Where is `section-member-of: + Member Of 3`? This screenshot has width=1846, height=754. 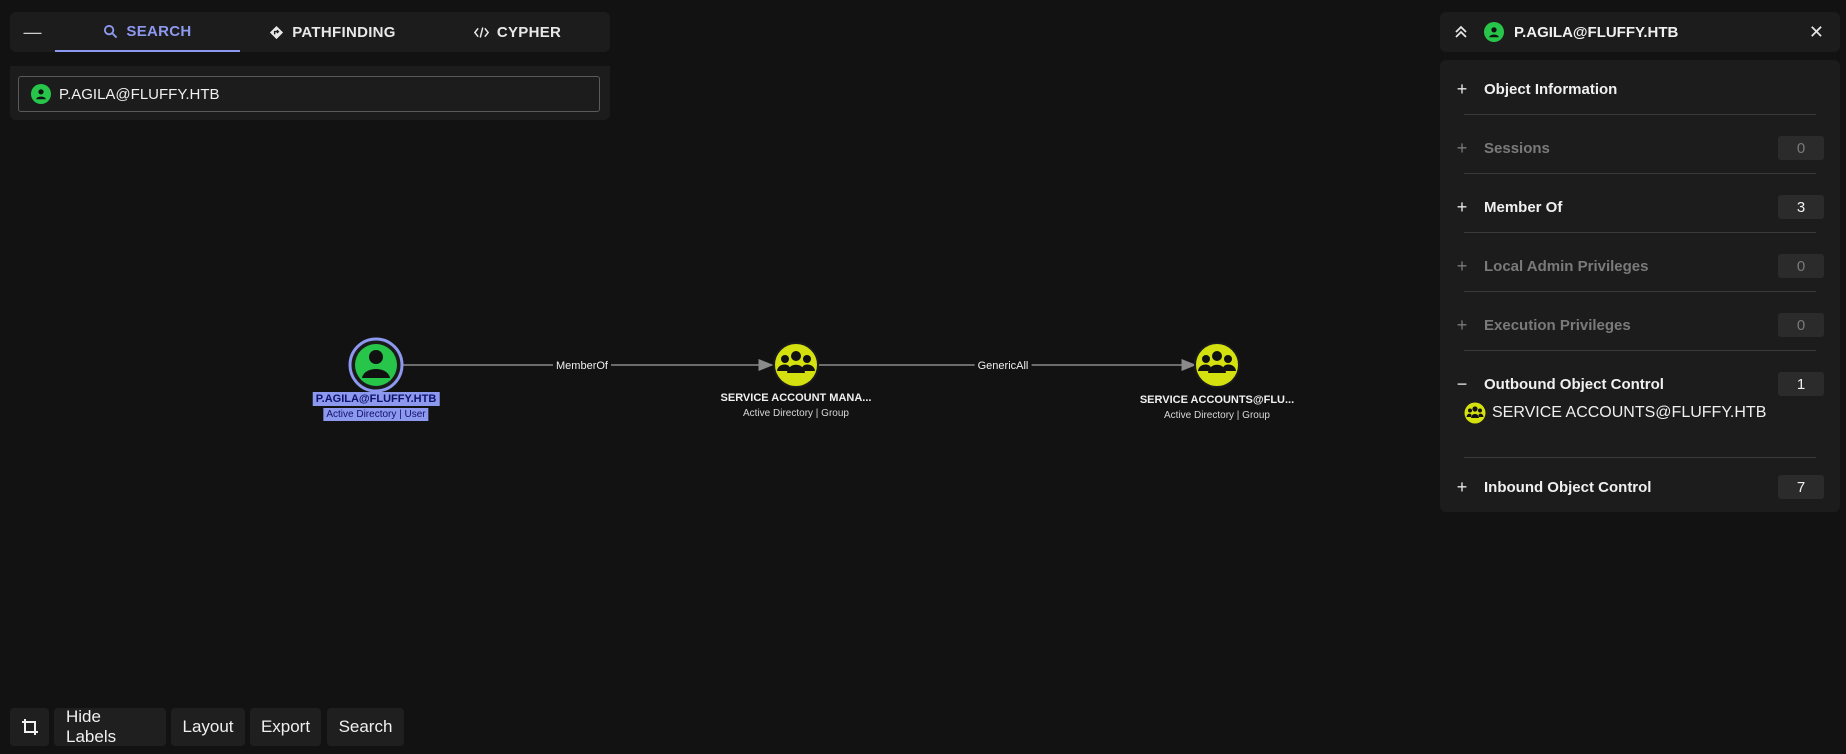
section-member-of: + Member Of 3 is located at coordinates (1640, 207).